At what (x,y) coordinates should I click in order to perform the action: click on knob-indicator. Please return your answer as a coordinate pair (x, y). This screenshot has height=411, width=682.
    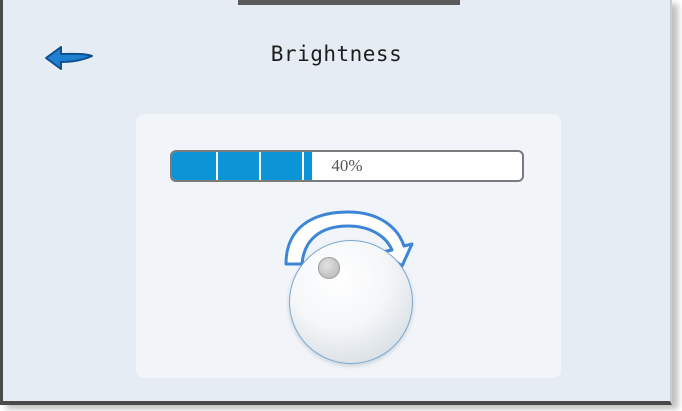
    Looking at the image, I should click on (329, 268).